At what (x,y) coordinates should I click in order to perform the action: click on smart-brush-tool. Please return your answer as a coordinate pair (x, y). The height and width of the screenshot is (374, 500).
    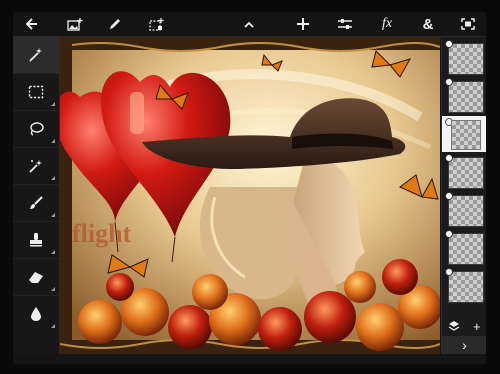
    Looking at the image, I should click on (36, 166).